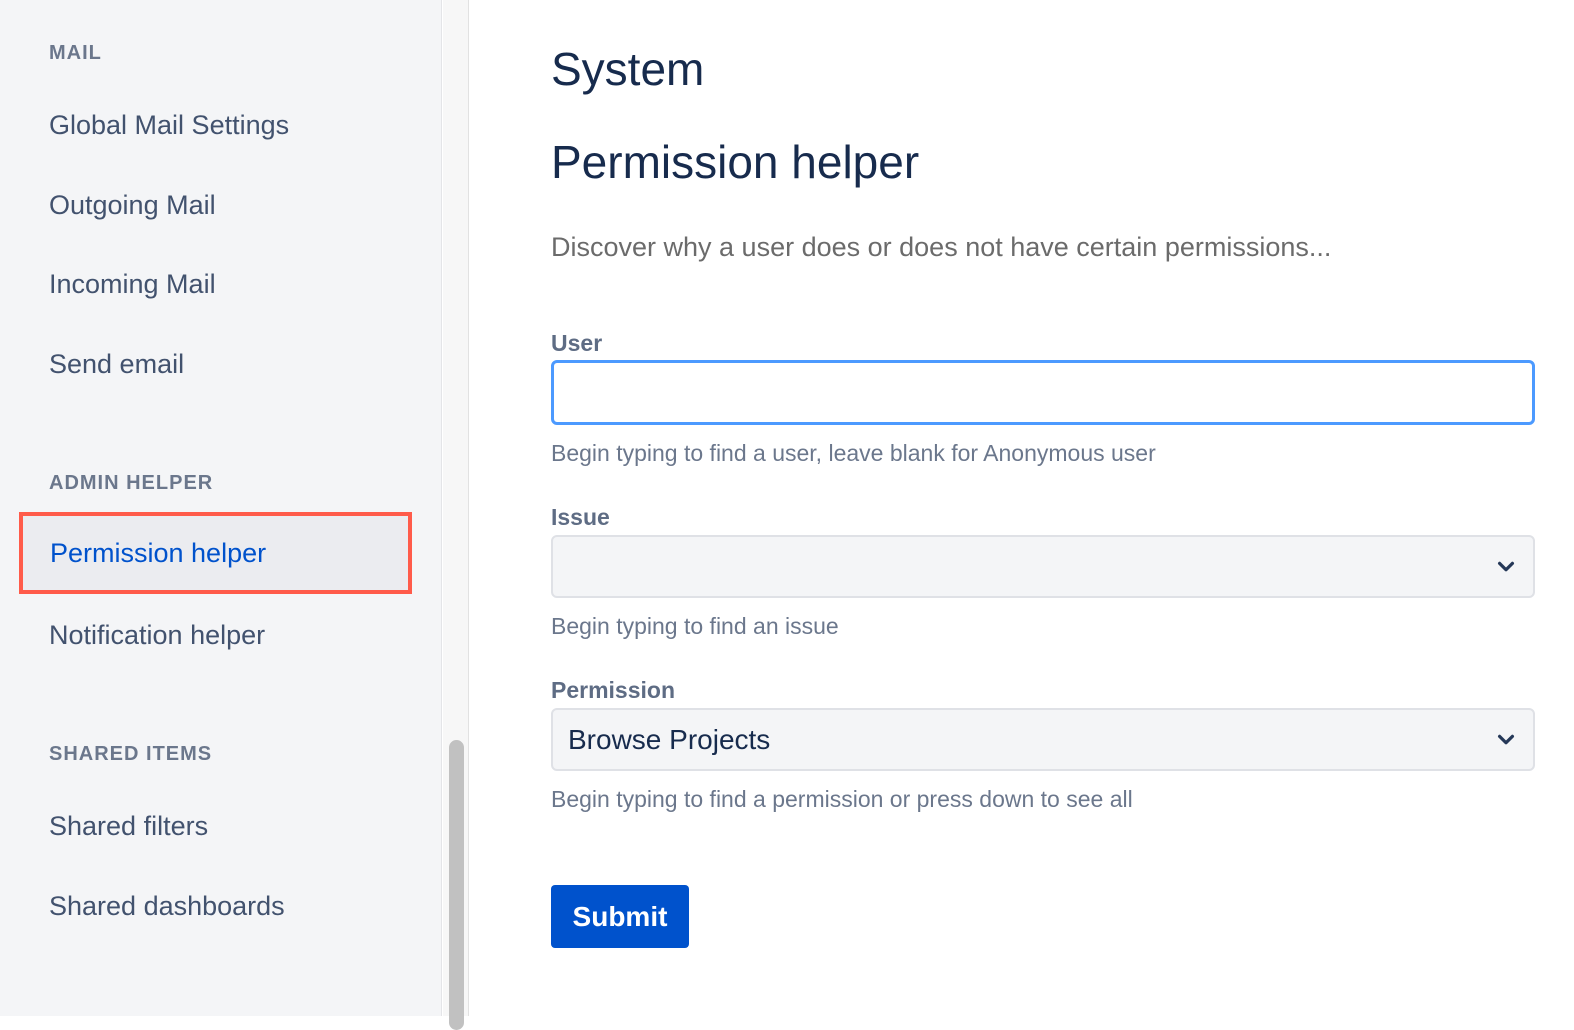 The height and width of the screenshot is (1030, 1574). I want to click on sidebar-item-send-email: Send email, so click(116, 364).